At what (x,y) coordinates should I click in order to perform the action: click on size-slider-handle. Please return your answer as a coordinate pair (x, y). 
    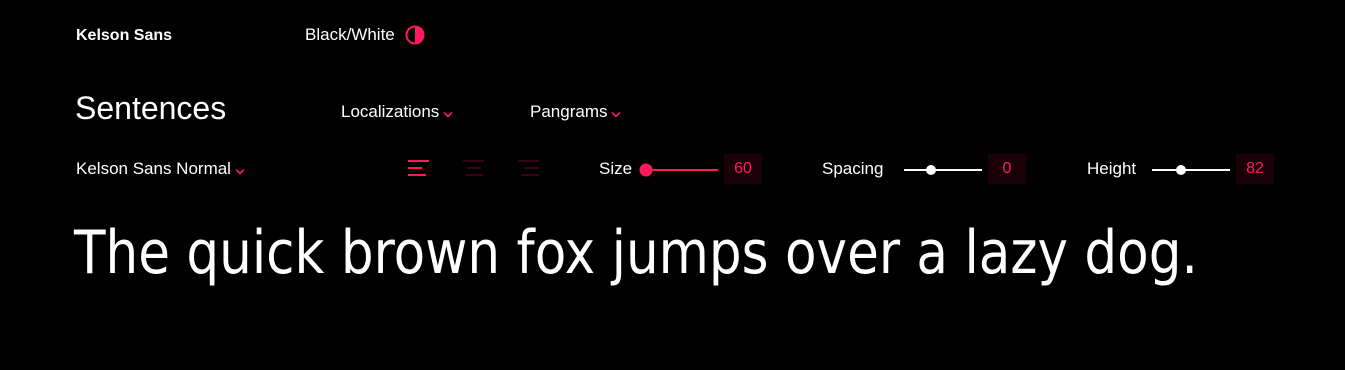
    Looking at the image, I should click on (646, 170).